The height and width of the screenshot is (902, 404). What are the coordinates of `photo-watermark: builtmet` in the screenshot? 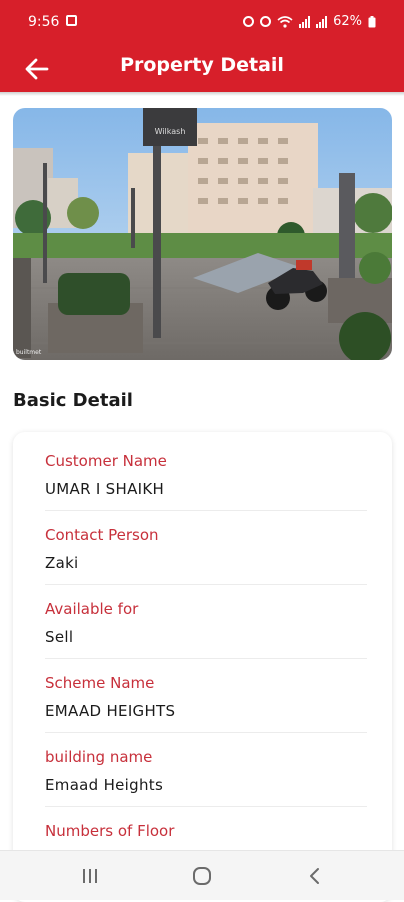 It's located at (29, 352).